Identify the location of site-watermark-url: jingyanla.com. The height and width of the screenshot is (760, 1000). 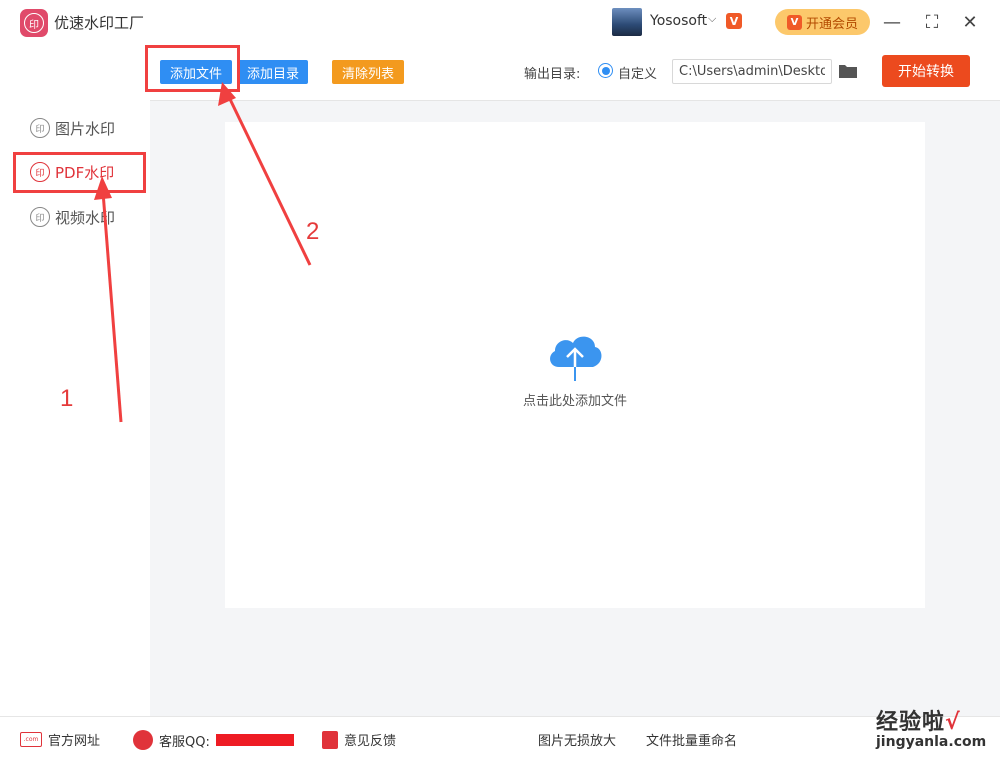
(931, 742).